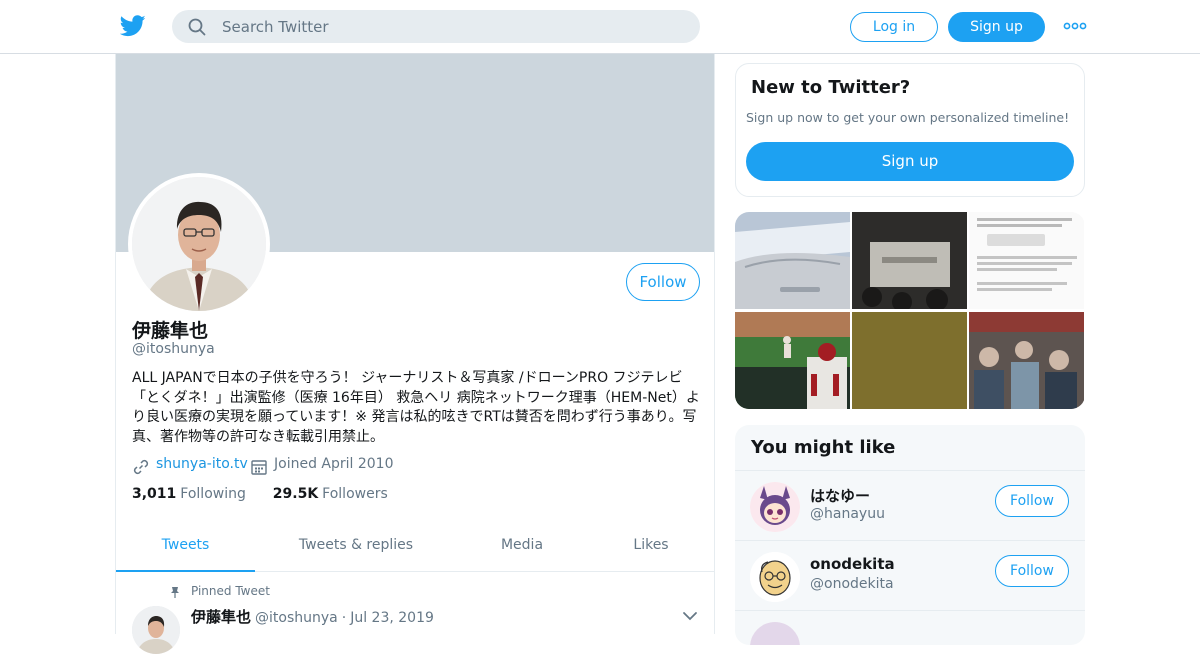  I want to click on tweet-author-avatar, so click(156, 630).